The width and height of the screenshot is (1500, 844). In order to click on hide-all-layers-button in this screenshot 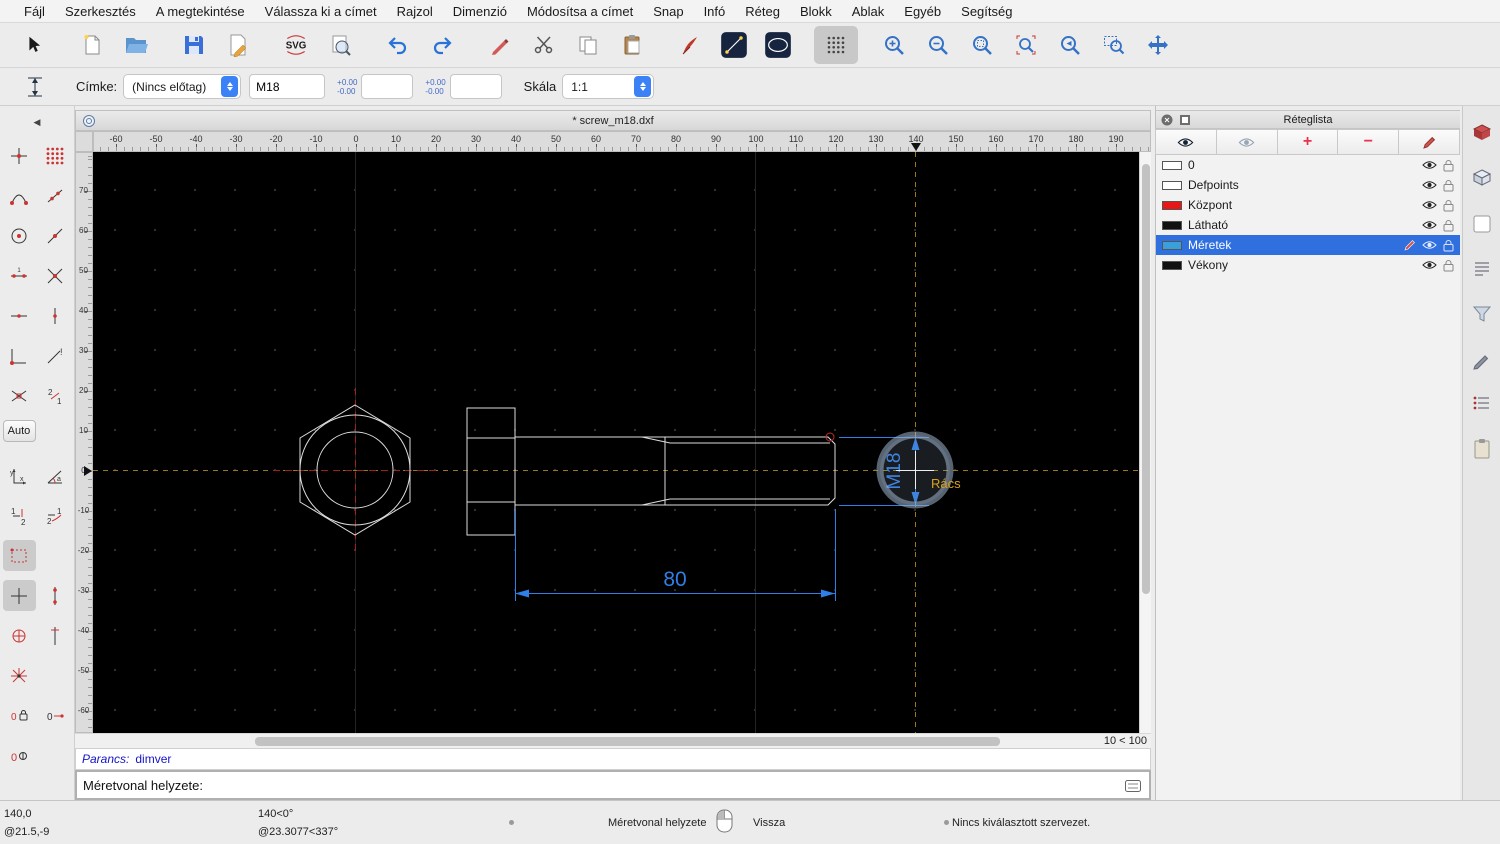, I will do `click(1246, 142)`.